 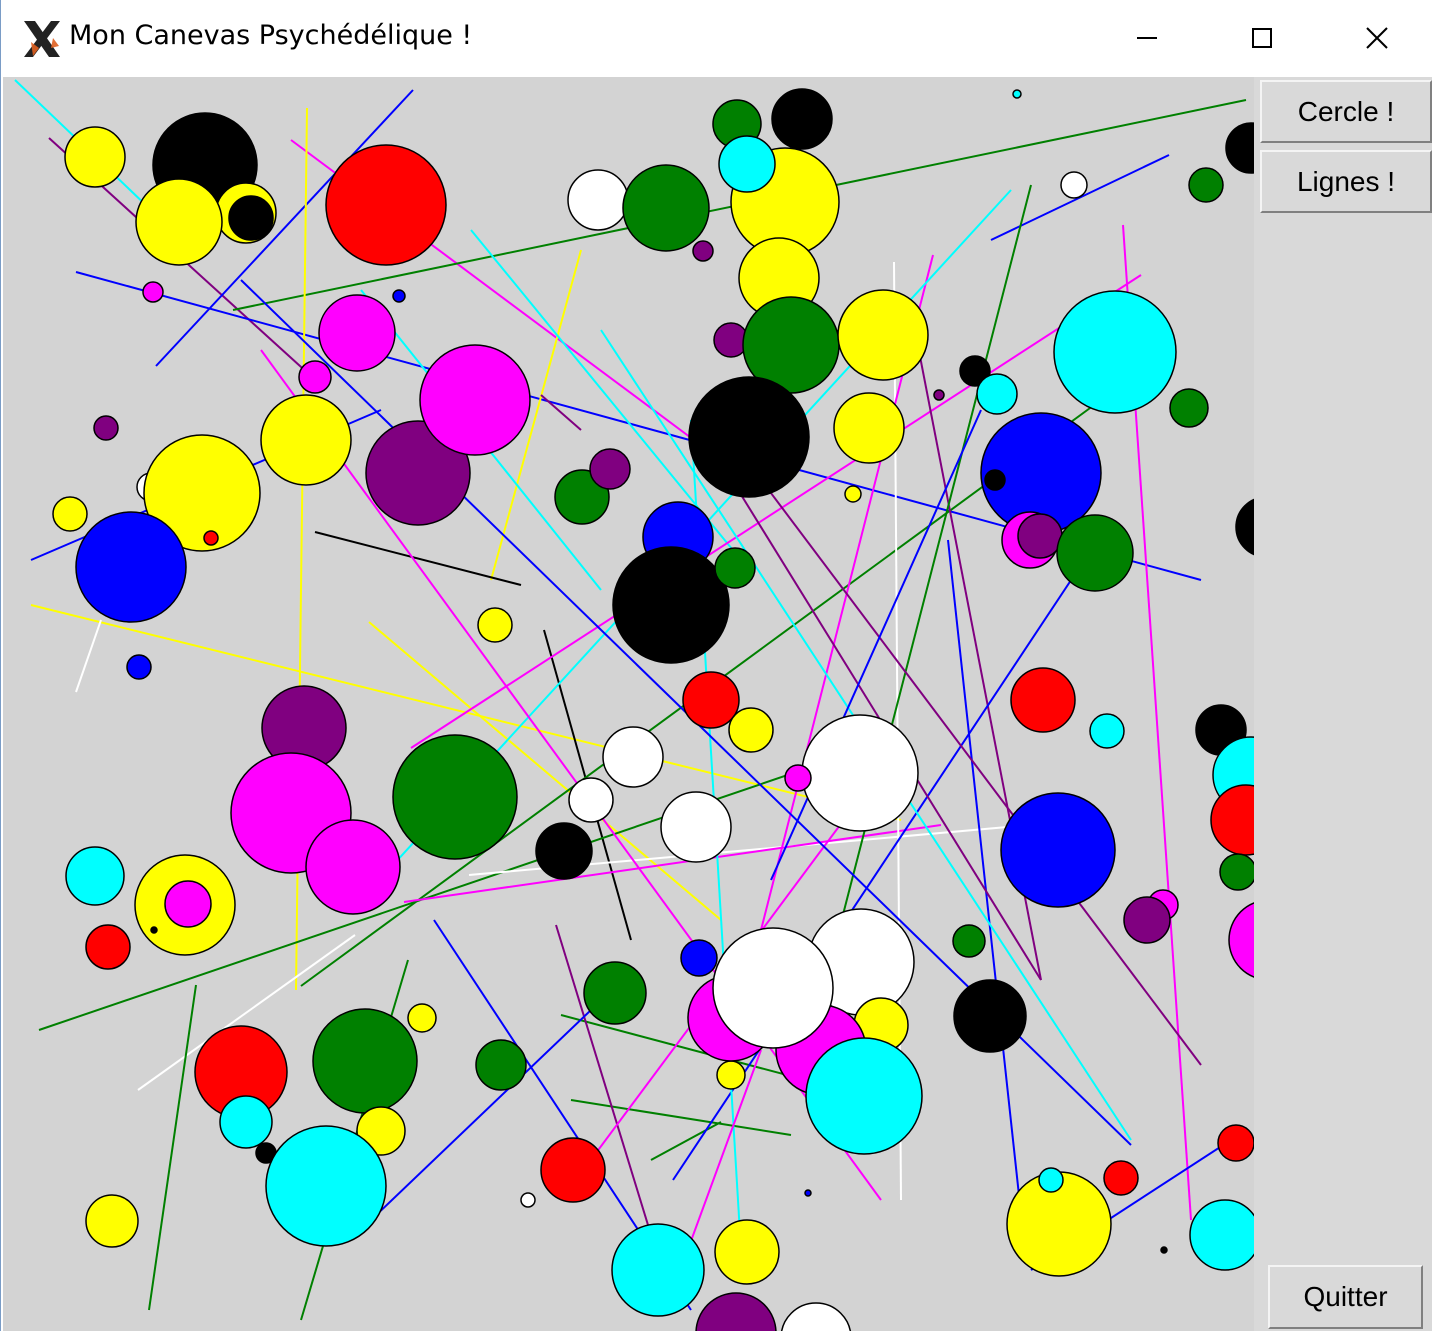 I want to click on maximize-icon, so click(x=1261, y=38).